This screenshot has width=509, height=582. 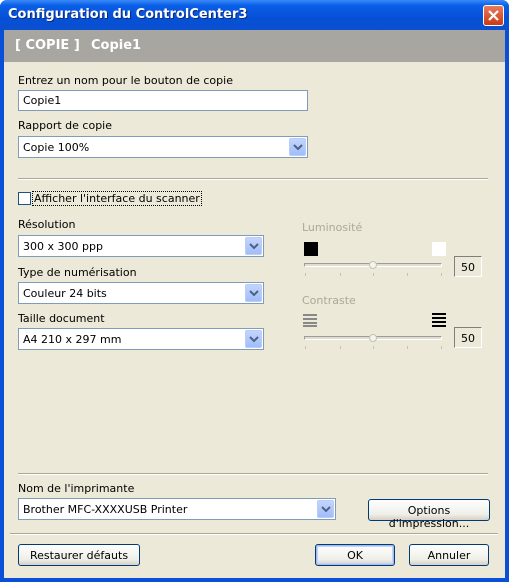 What do you see at coordinates (65, 125) in the screenshot?
I see `copy-ratio-label: Rapport de copie` at bounding box center [65, 125].